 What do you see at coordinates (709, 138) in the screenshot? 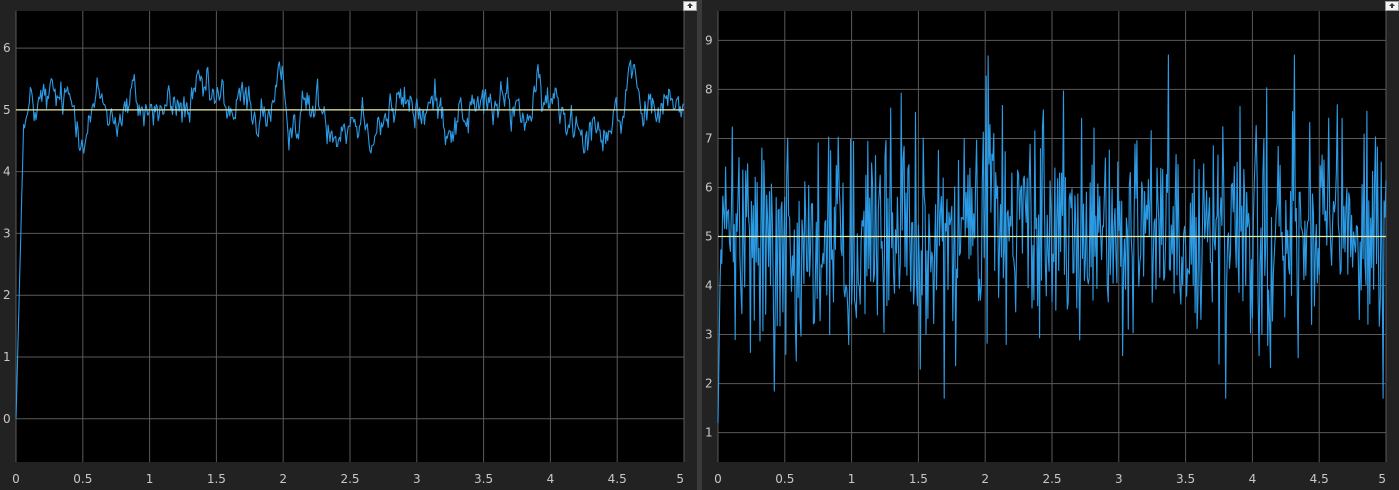
I see `y-tick-label: 7` at bounding box center [709, 138].